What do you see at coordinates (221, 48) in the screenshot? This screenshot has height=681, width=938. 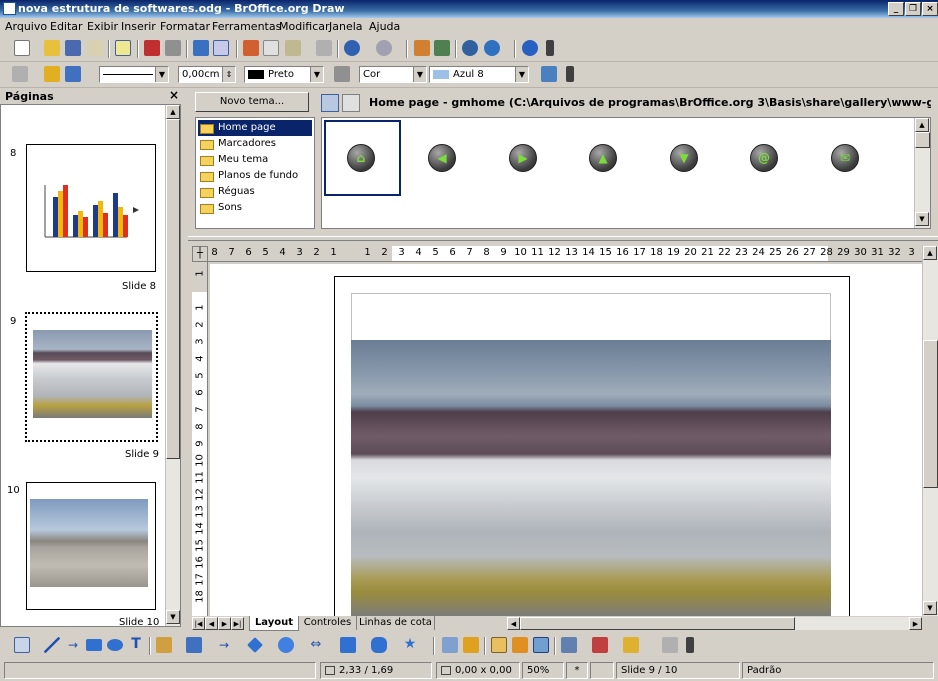 I see `autospellcheck-icon` at bounding box center [221, 48].